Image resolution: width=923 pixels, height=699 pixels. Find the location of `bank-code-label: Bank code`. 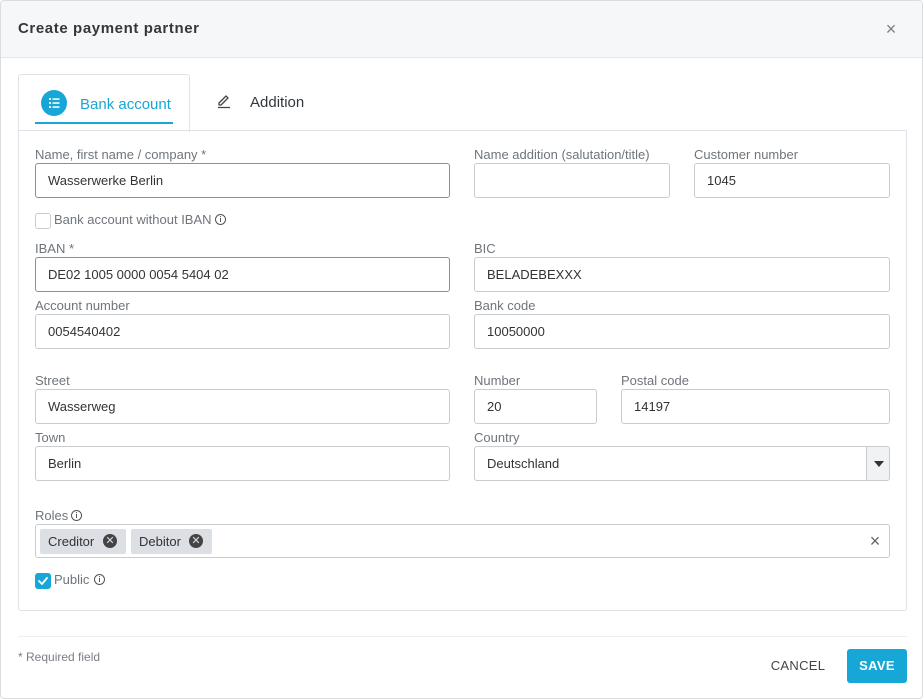

bank-code-label: Bank code is located at coordinates (505, 305).